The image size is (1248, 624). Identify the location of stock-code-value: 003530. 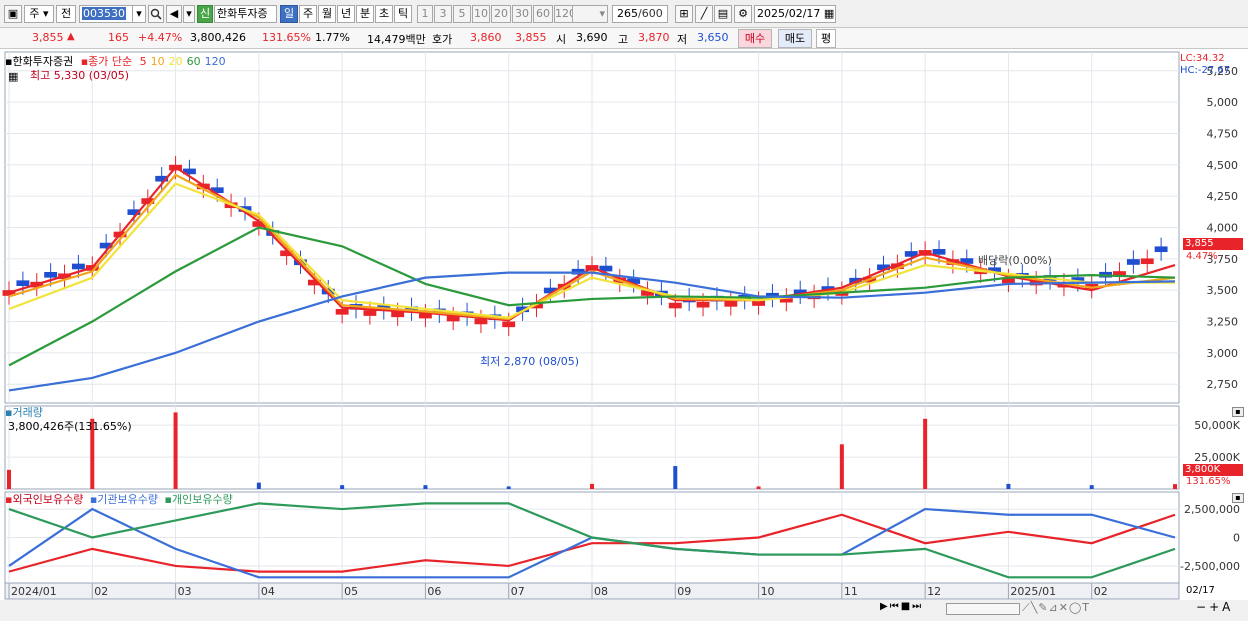
(104, 13).